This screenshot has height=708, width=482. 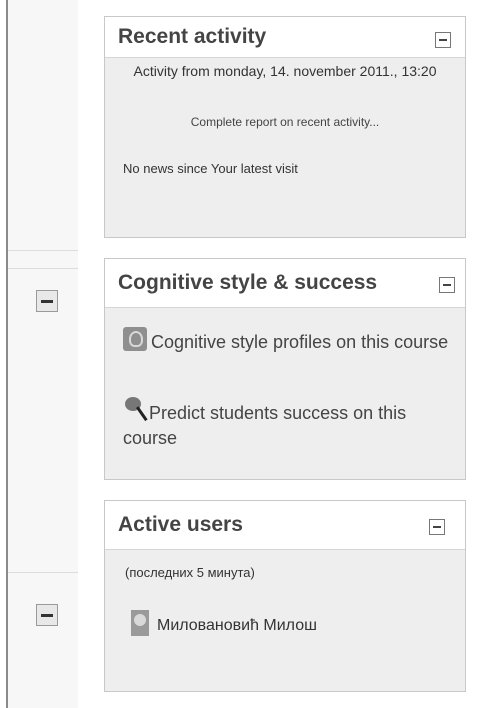 What do you see at coordinates (237, 625) in the screenshot?
I see `user-name: Миловановић Милош` at bounding box center [237, 625].